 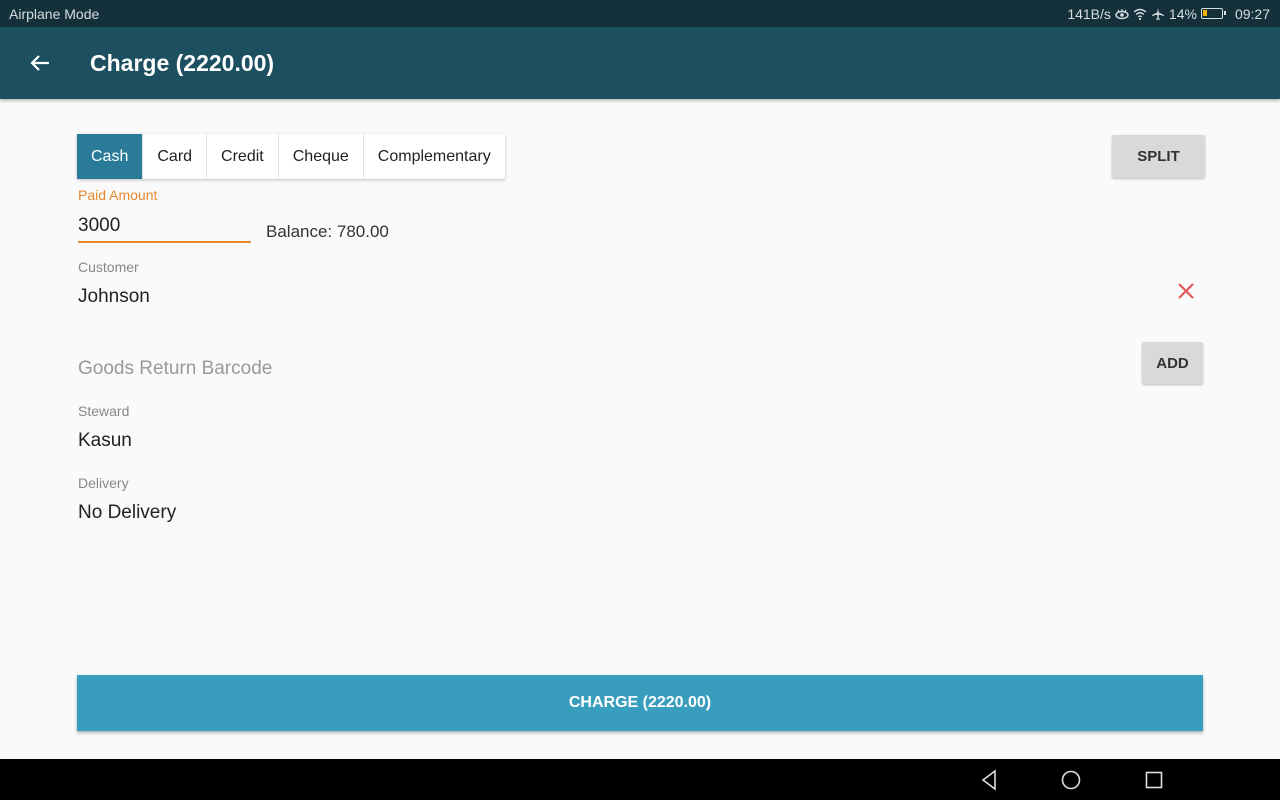 What do you see at coordinates (321, 156) in the screenshot?
I see `tab-cheque: Cheque` at bounding box center [321, 156].